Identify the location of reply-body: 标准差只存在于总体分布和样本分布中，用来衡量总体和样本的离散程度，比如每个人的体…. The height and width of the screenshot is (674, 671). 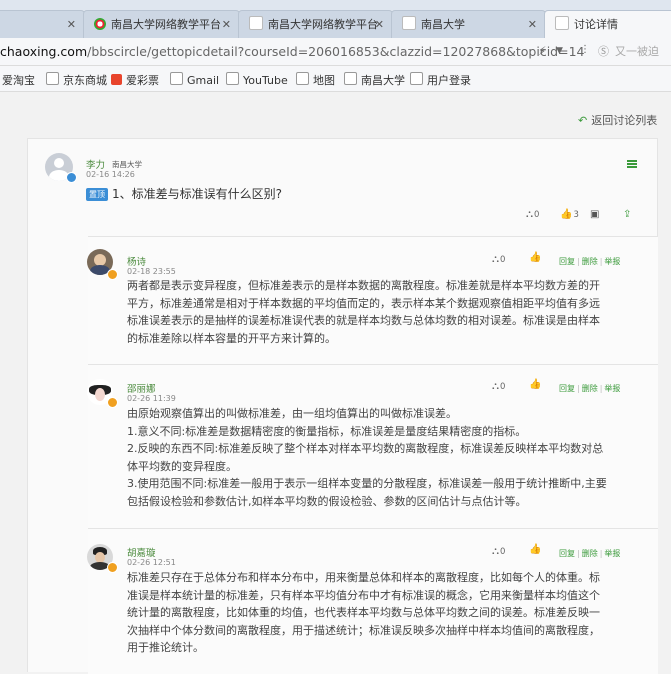
(383, 613).